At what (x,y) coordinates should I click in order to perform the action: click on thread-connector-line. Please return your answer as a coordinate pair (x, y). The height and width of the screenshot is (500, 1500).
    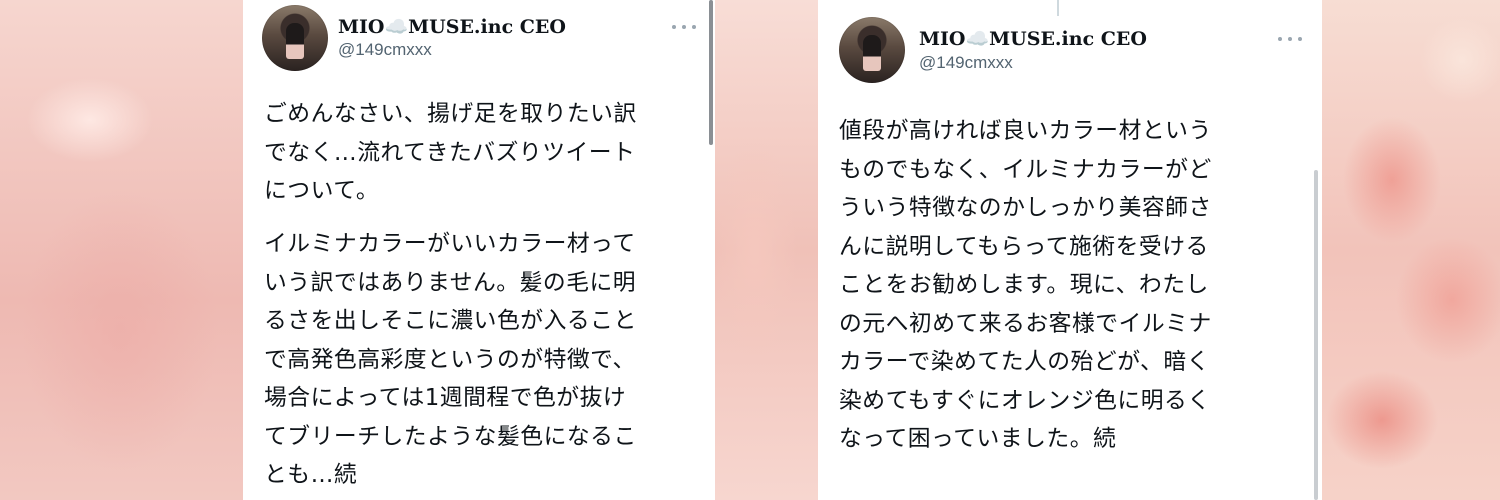
    Looking at the image, I should click on (1058, 8).